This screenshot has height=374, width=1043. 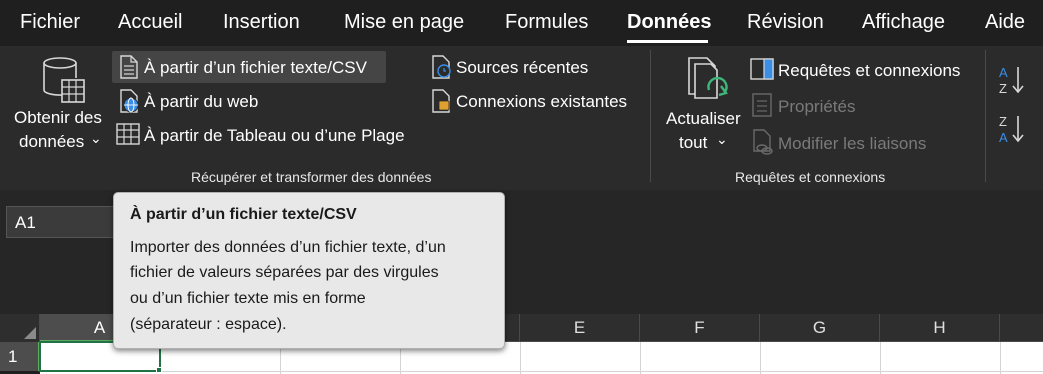 I want to click on properties-icon, so click(x=762, y=105).